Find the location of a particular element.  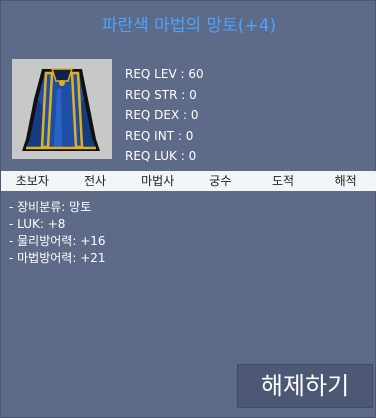

req-level: REQ LEV : 60 is located at coordinates (164, 74).